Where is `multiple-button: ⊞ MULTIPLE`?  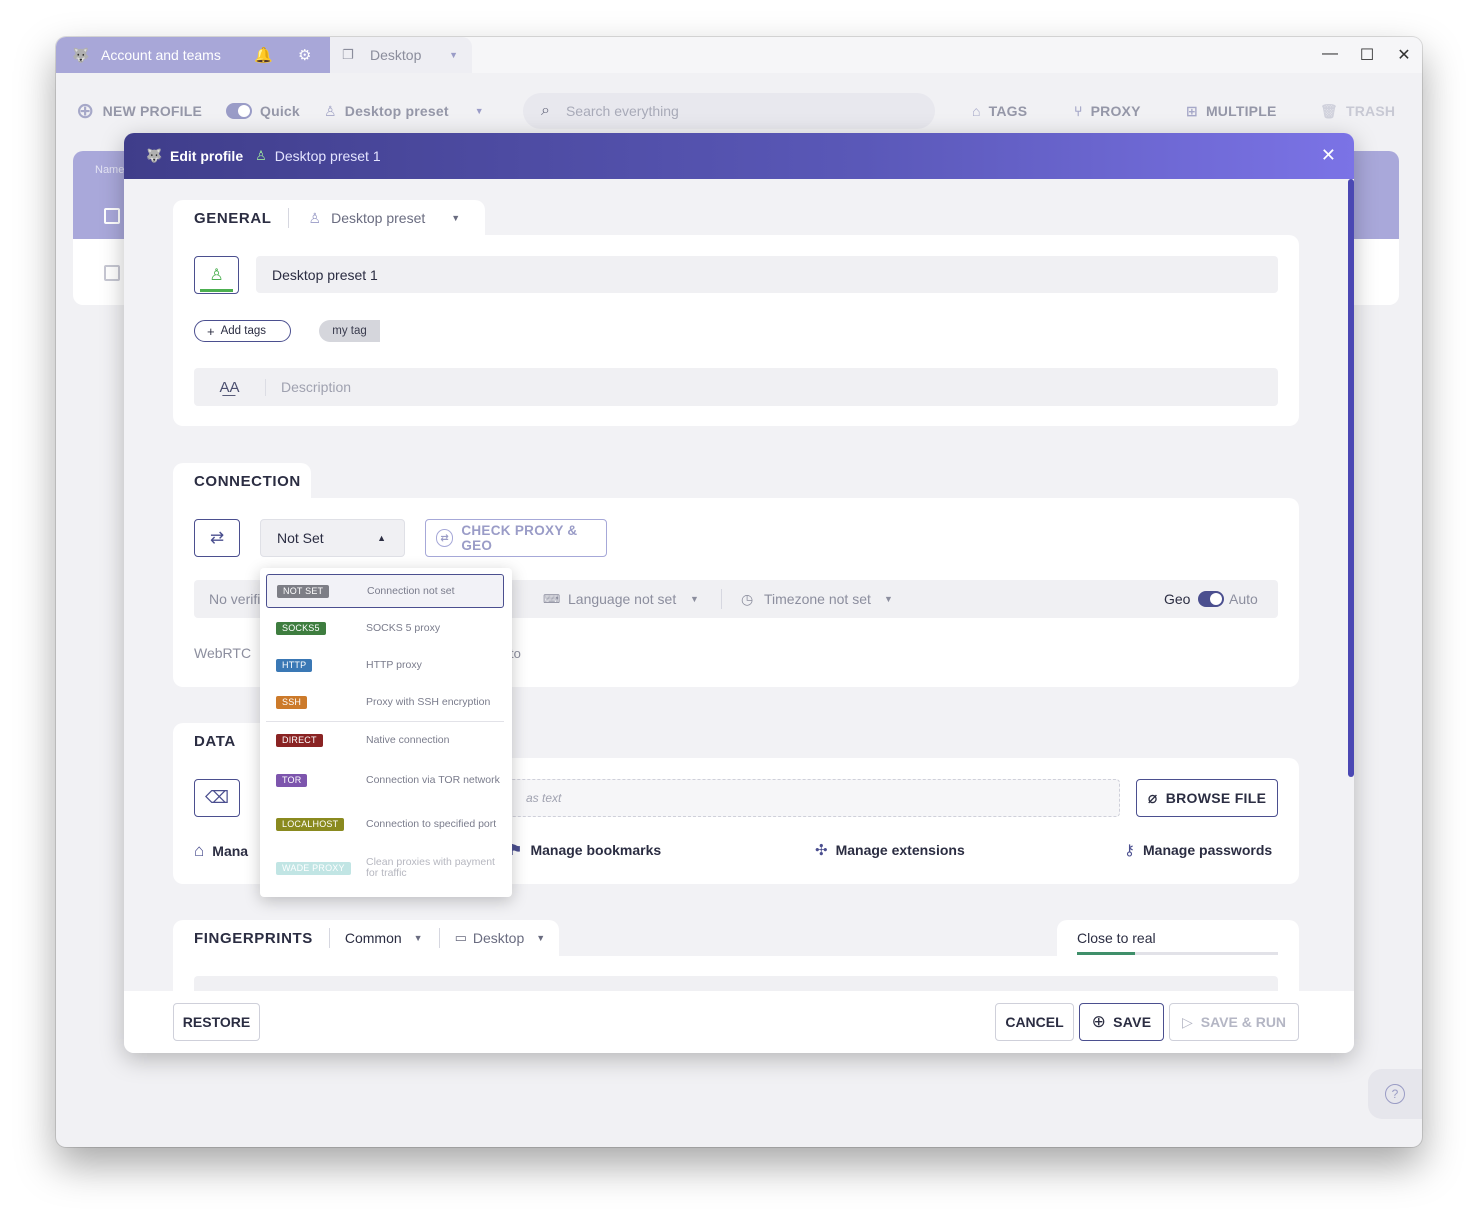 multiple-button: ⊞ MULTIPLE is located at coordinates (1231, 111).